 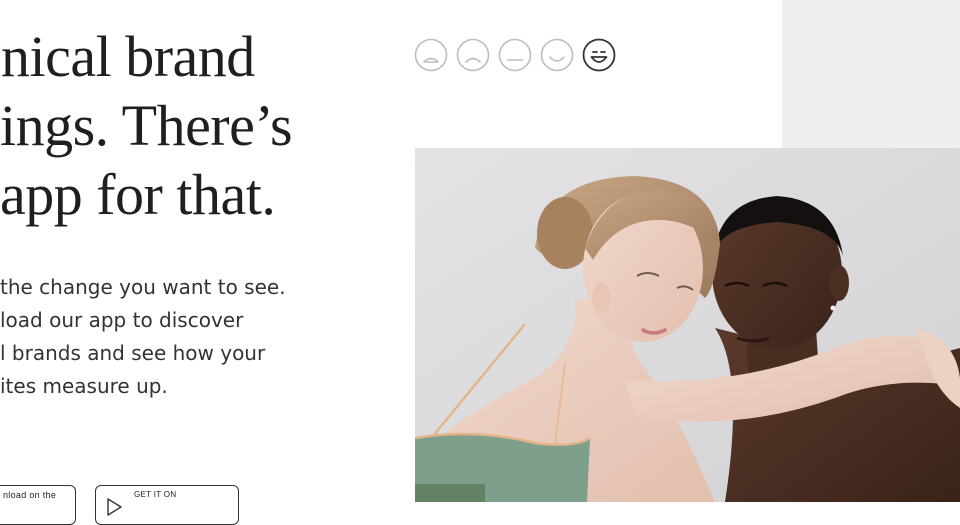 What do you see at coordinates (155, 494) in the screenshot?
I see `google-play-small-text: GET IT ON` at bounding box center [155, 494].